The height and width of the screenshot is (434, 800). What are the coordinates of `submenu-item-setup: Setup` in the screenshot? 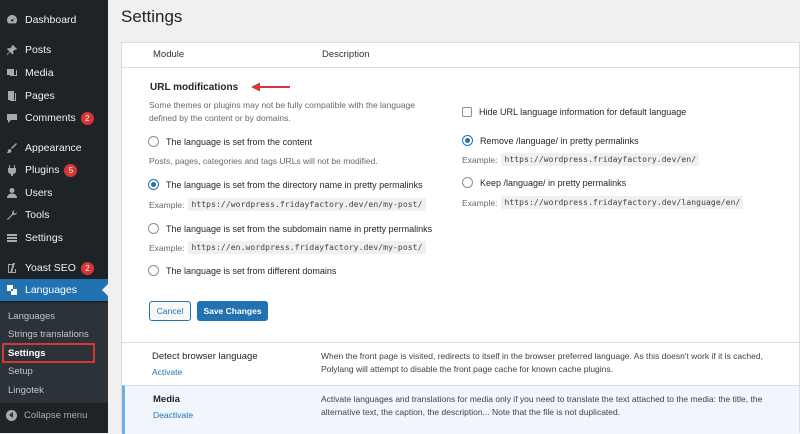 It's located at (54, 371).